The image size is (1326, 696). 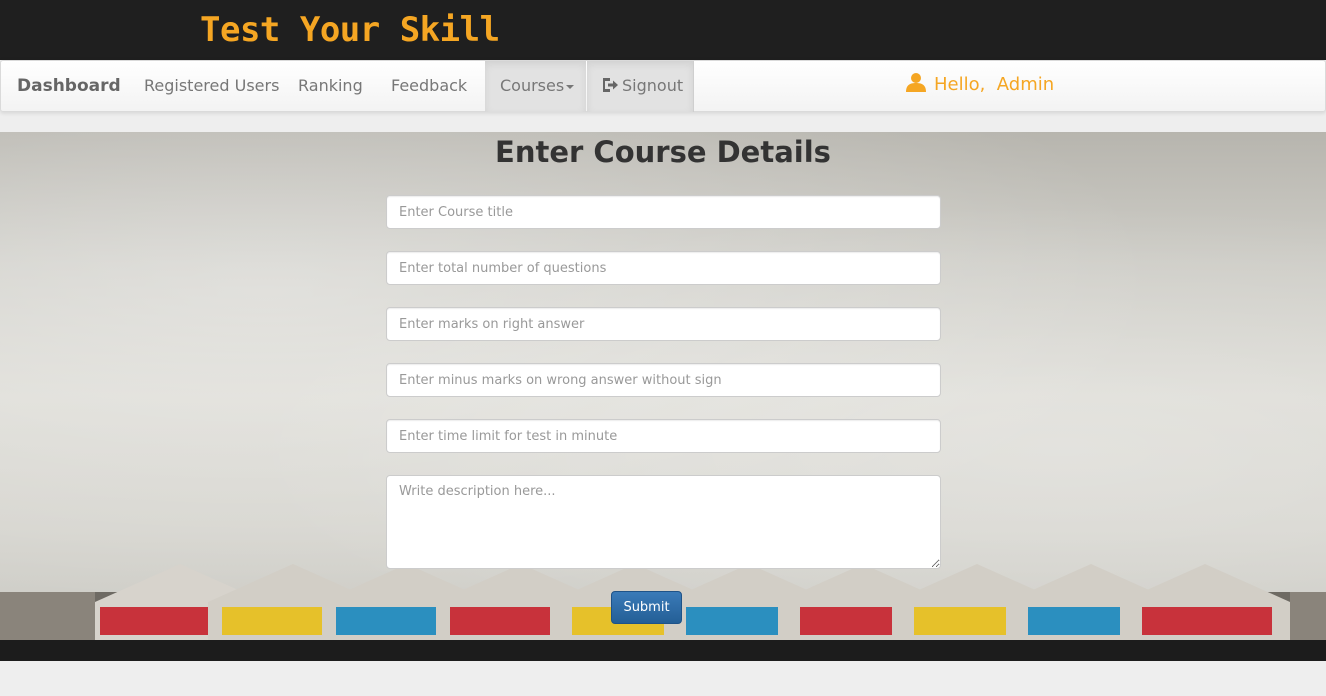 I want to click on user-greeting: Hello, Admin, so click(x=980, y=86).